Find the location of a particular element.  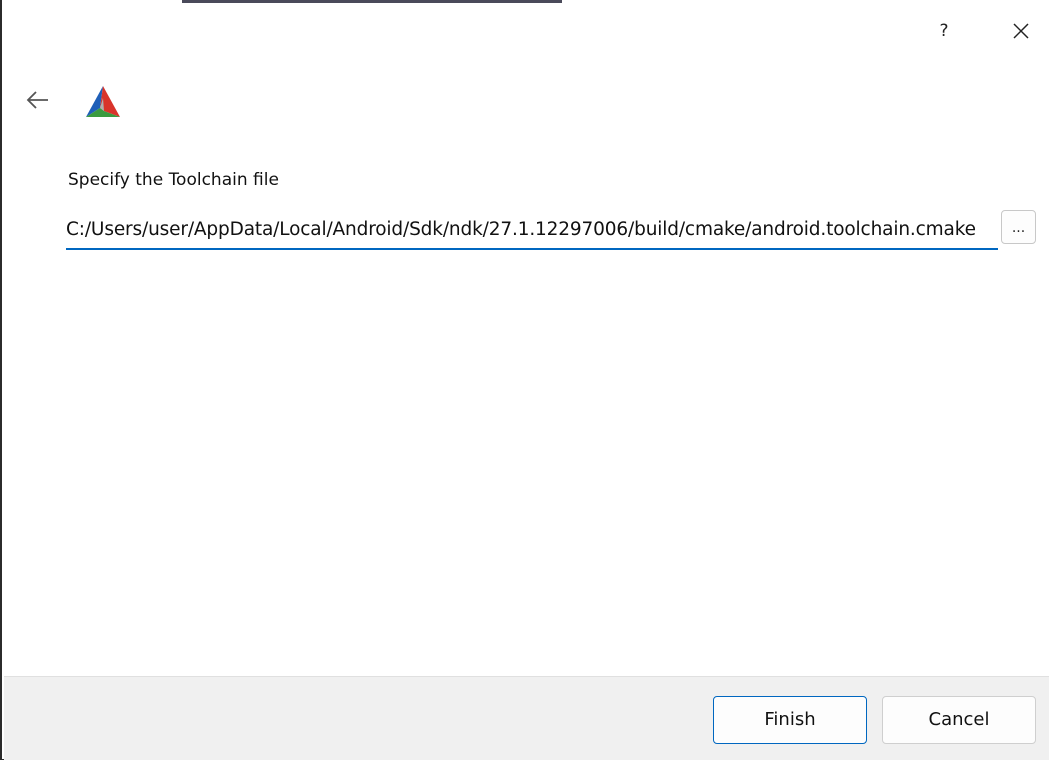

close-icon is located at coordinates (1021, 31).